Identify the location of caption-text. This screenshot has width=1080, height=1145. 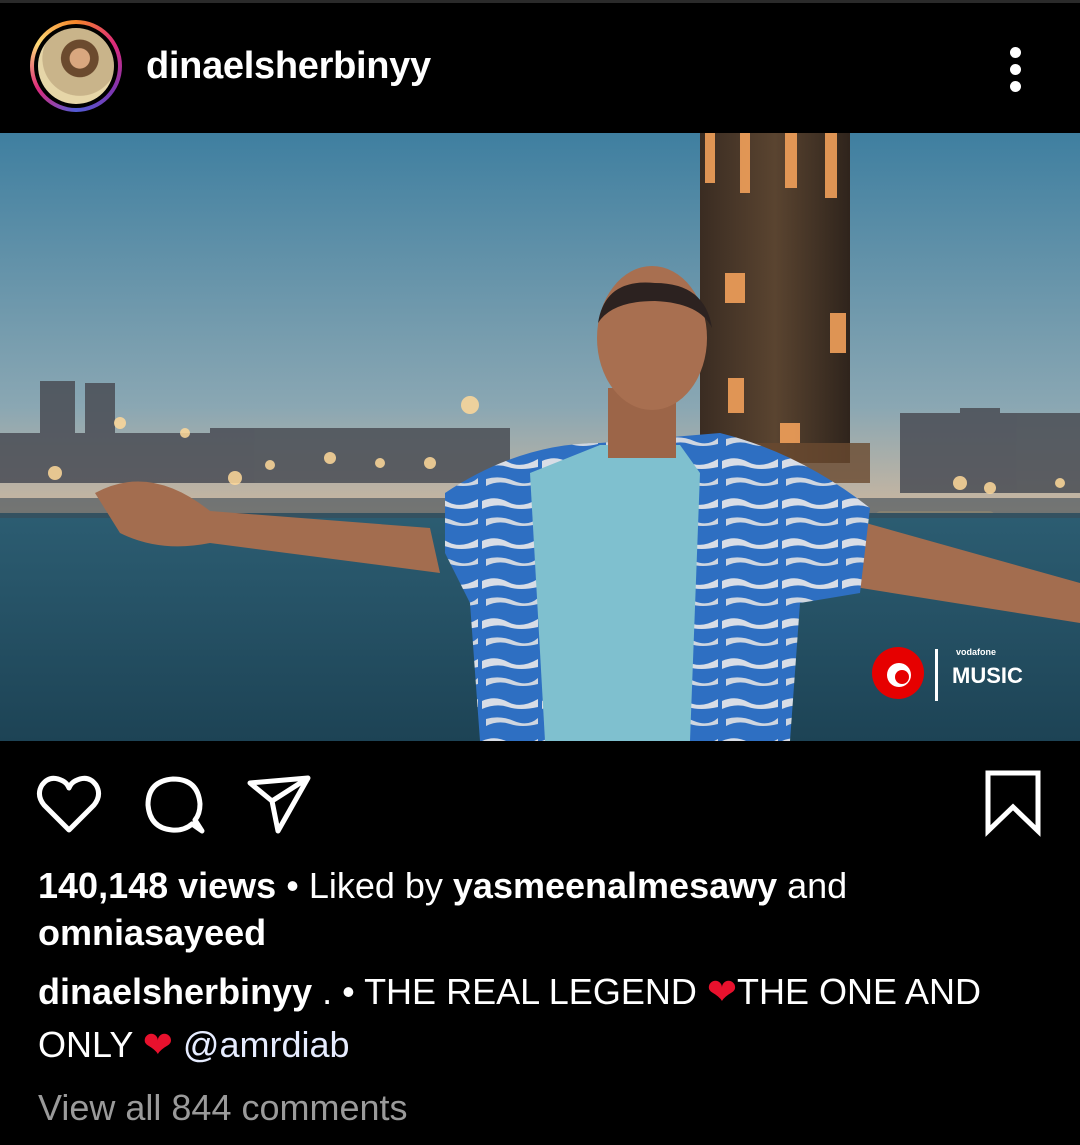
(178, 1044).